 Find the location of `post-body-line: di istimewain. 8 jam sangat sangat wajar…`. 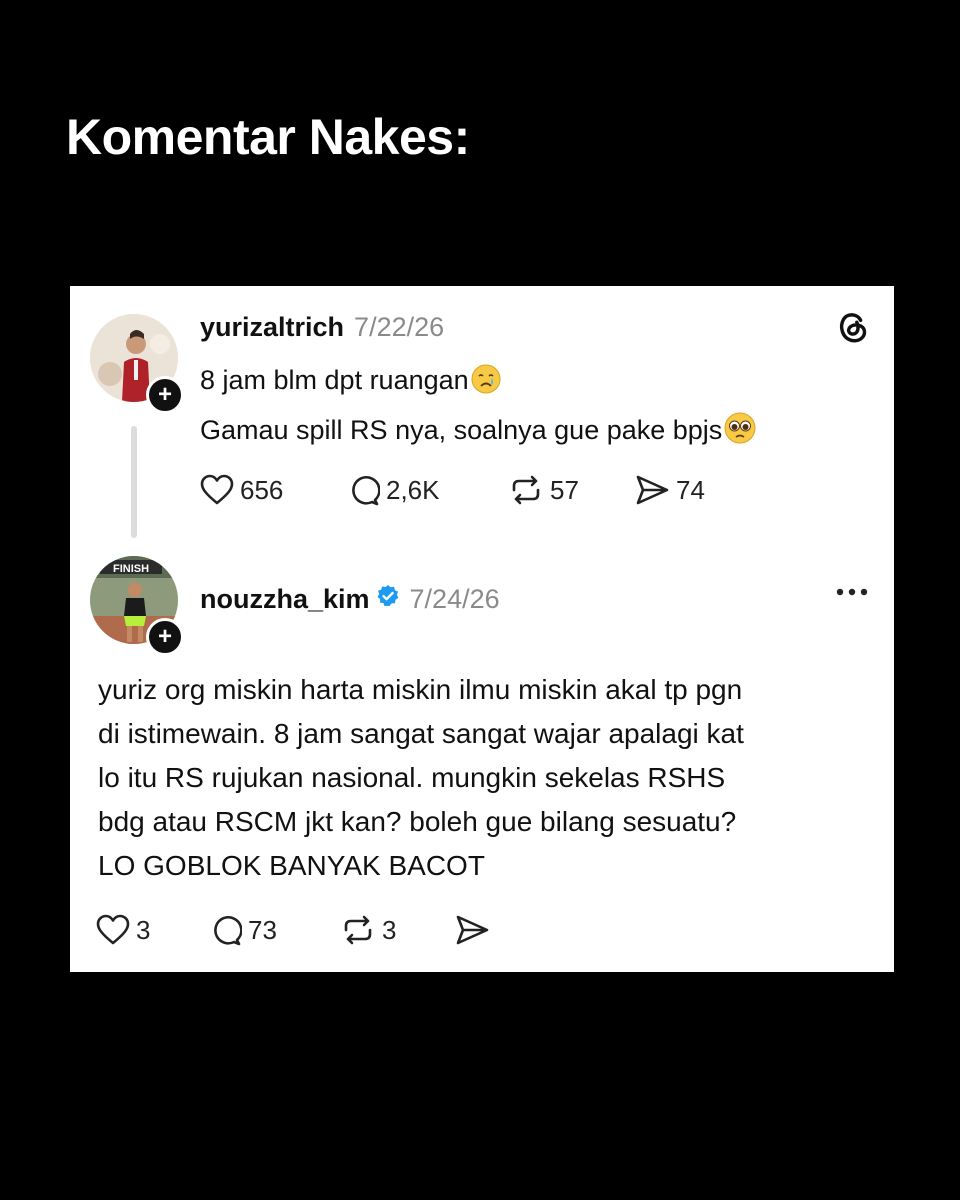

post-body-line: di istimewain. 8 jam sangat sangat wajar… is located at coordinates (421, 733).